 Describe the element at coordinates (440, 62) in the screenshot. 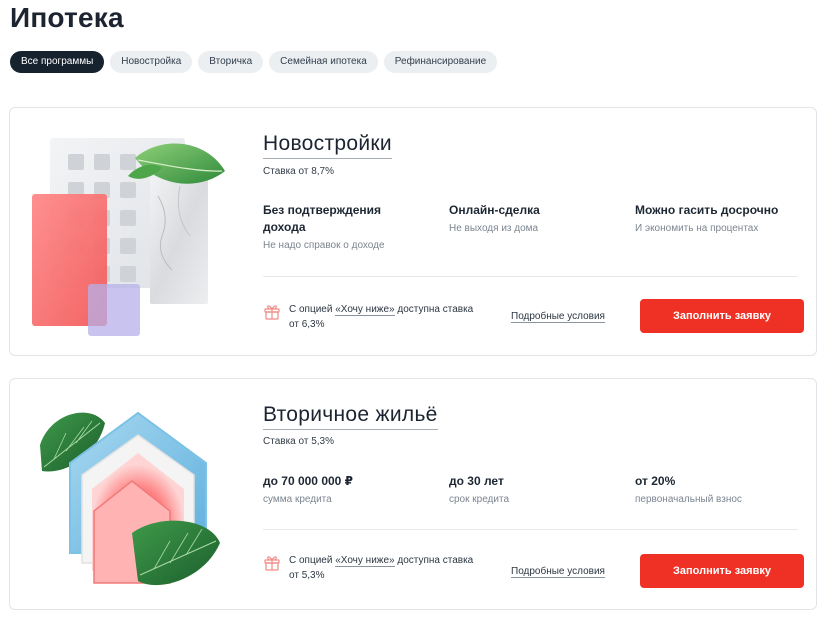

I see `chip-refinancing: Рефинансирование` at that location.